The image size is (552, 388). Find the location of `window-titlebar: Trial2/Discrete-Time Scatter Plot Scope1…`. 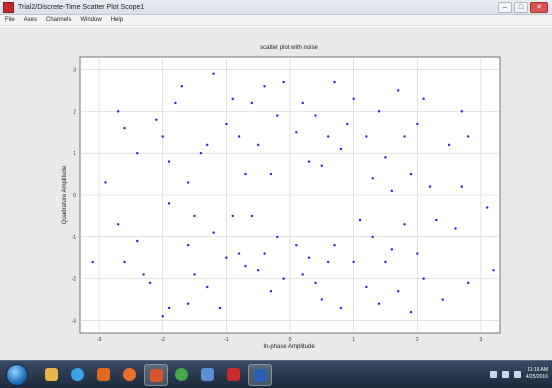

window-titlebar: Trial2/Discrete-Time Scatter Plot Scope1… is located at coordinates (276, 7).